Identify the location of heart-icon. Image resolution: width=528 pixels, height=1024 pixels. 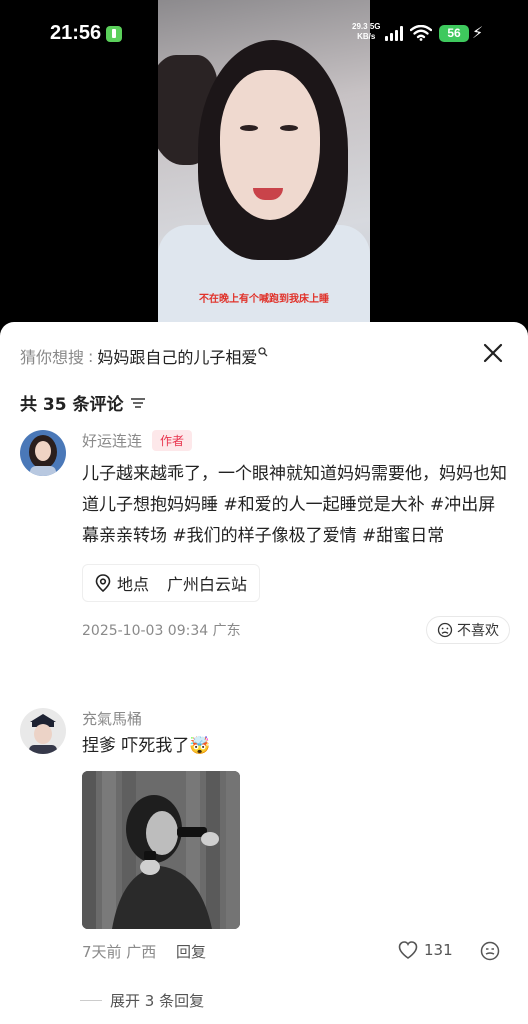
(408, 950).